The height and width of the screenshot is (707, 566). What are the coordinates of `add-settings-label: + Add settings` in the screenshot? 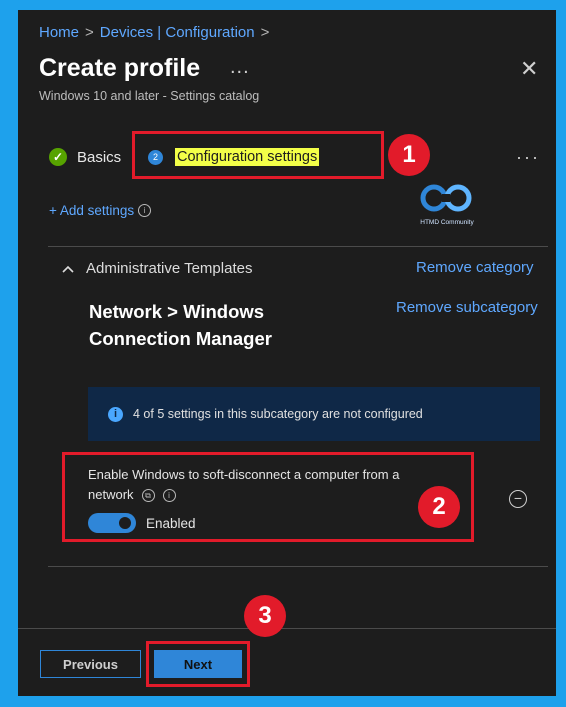 It's located at (92, 210).